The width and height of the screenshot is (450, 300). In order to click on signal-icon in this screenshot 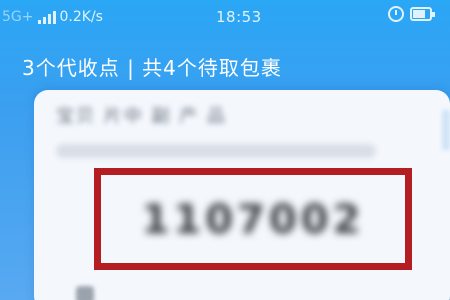, I will do `click(46, 17)`.